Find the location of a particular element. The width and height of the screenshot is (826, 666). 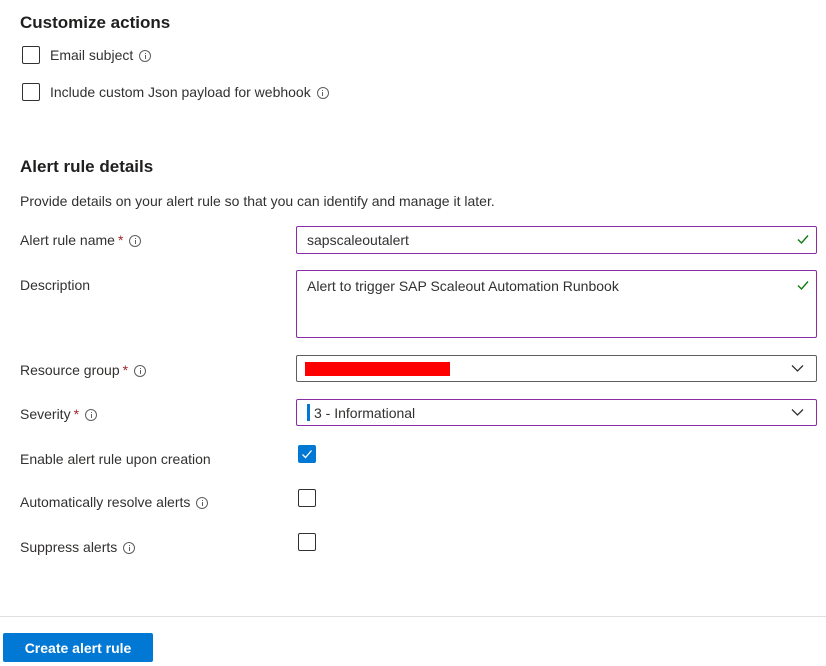

create-alert-rule-button: Create alert rule is located at coordinates (78, 647).